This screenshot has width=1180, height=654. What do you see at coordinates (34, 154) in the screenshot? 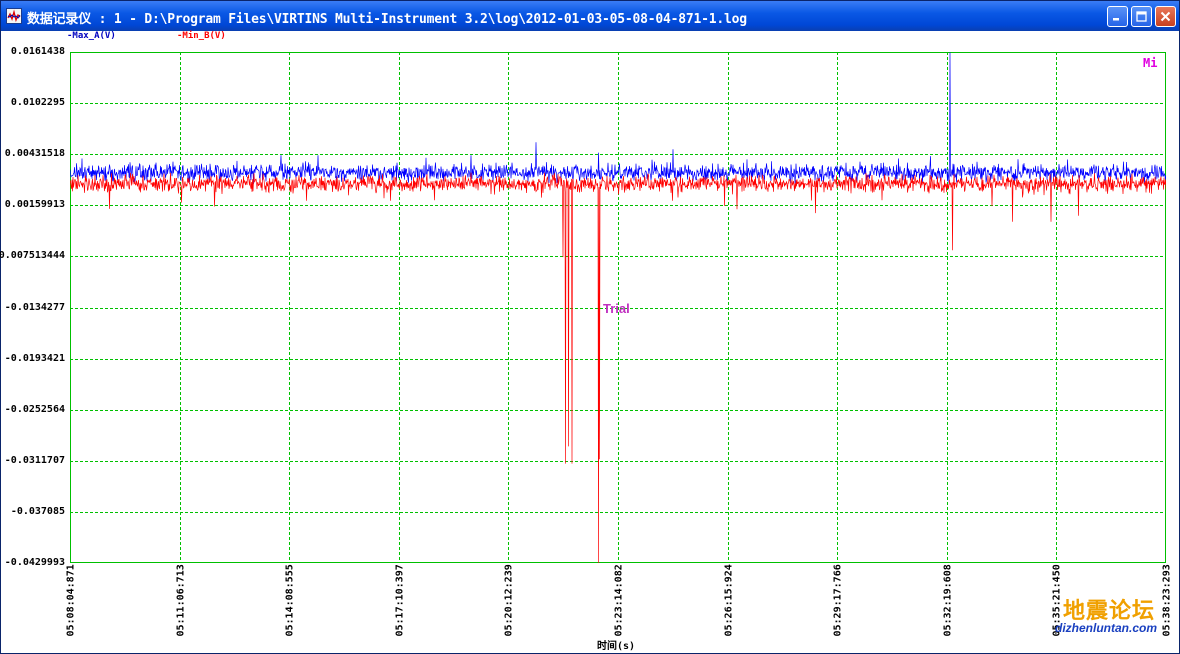
I see `y-tick-label: 0.00431518` at bounding box center [34, 154].